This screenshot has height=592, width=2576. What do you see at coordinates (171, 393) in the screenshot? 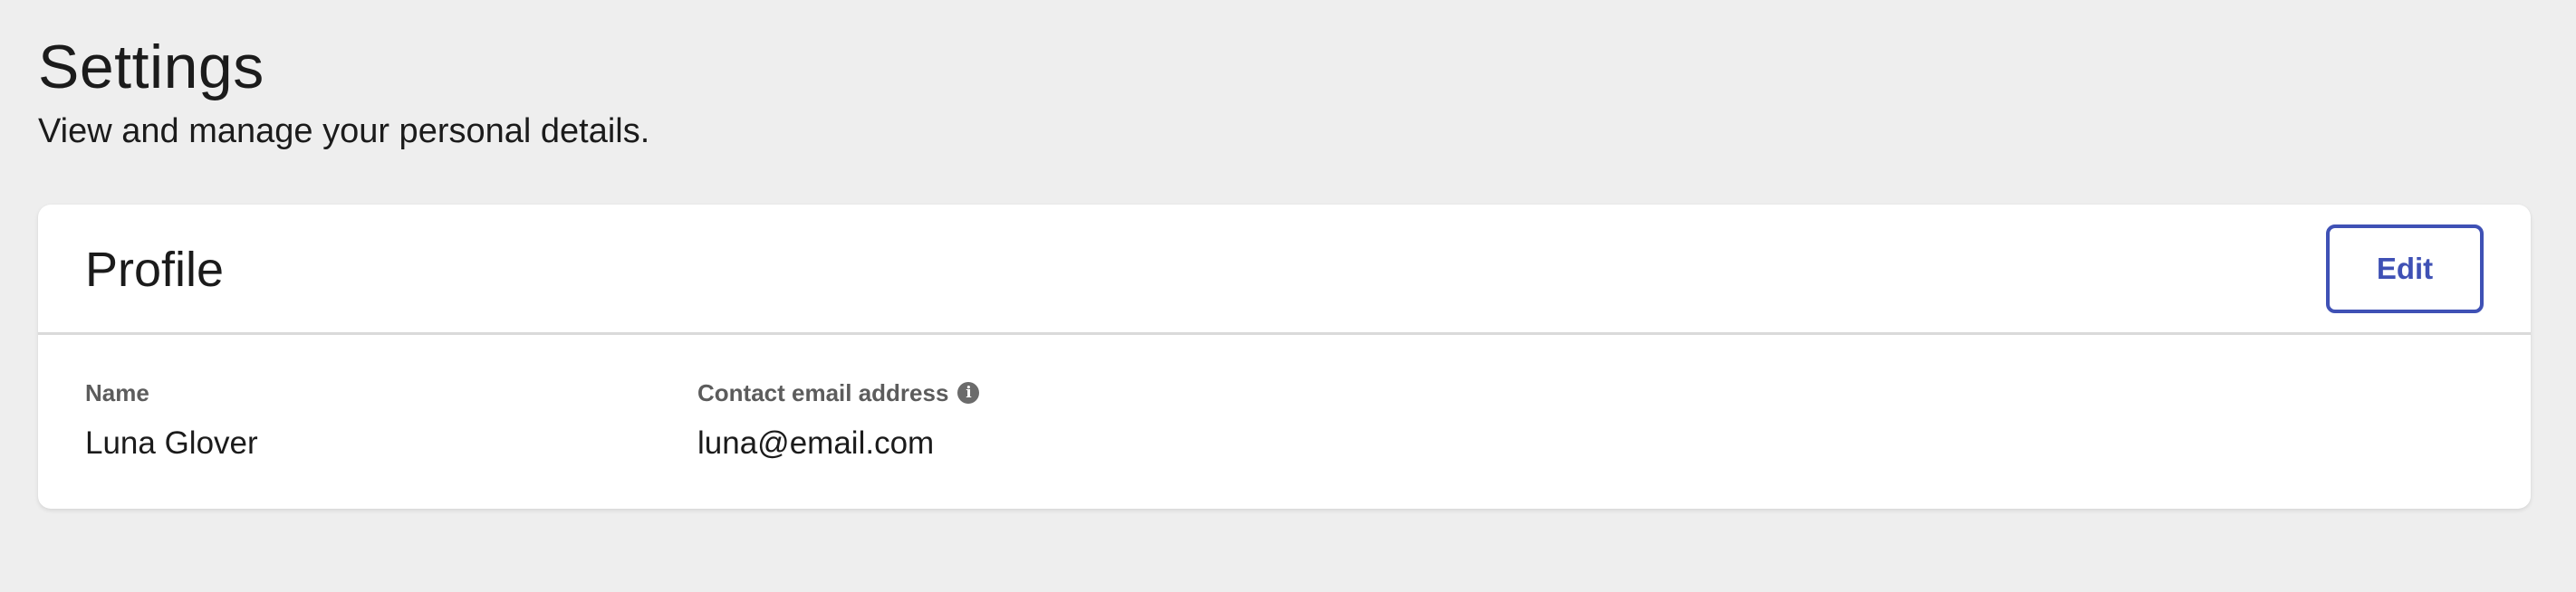
I see `name-label: Name` at bounding box center [171, 393].